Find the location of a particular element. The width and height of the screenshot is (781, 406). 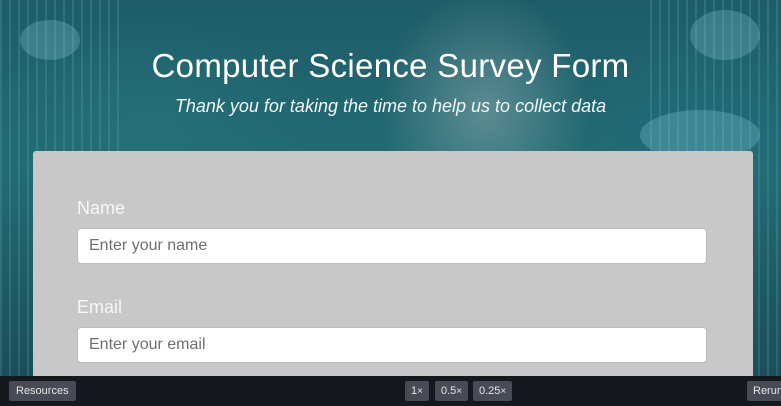

zoom-1x-suffix: × is located at coordinates (420, 391).